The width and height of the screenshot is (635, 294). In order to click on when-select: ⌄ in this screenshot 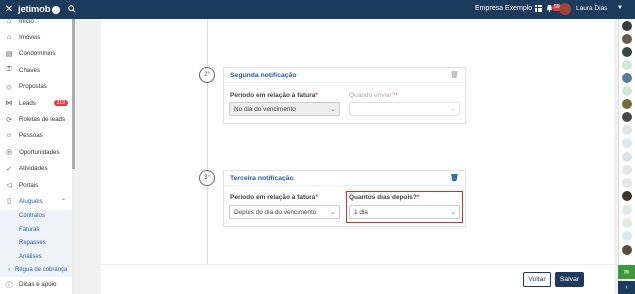, I will do `click(404, 109)`.